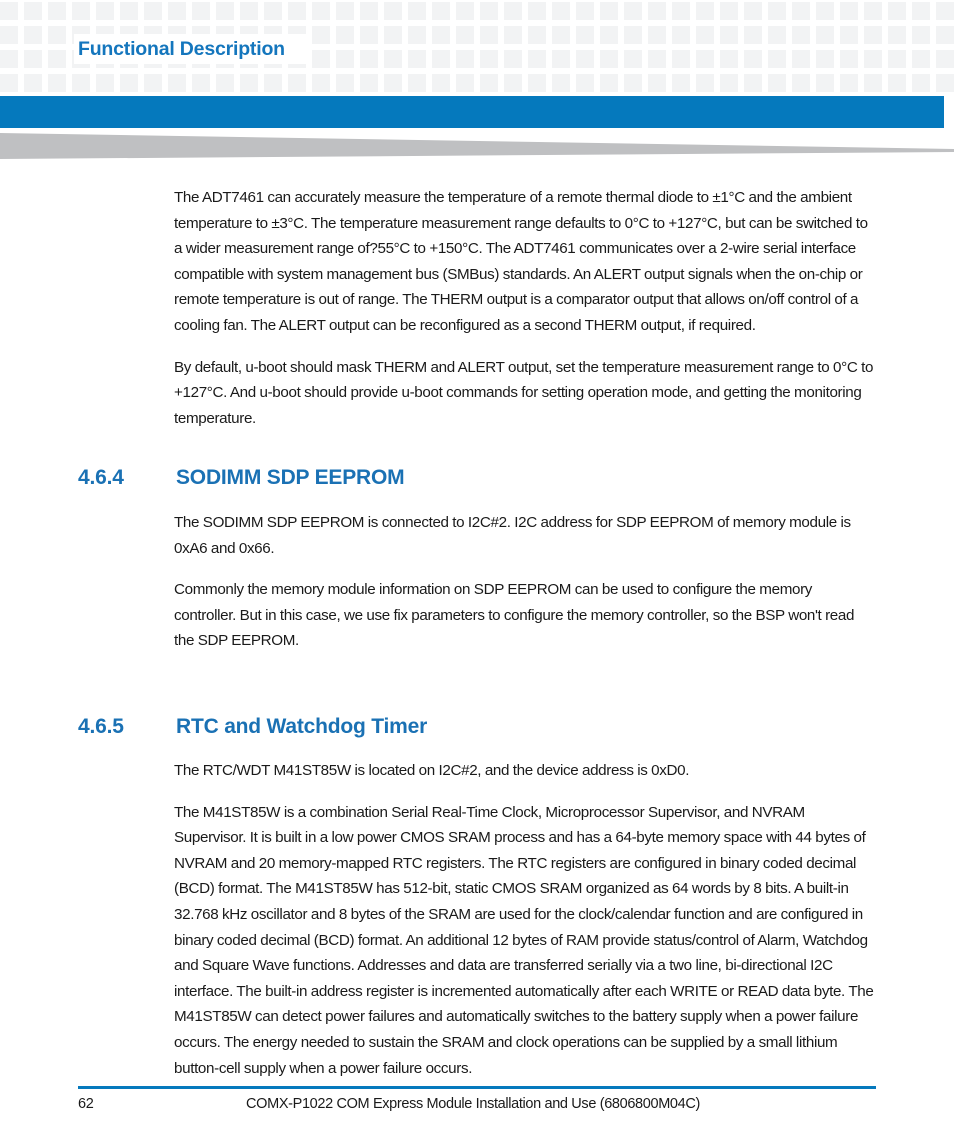 This screenshot has width=954, height=1145. What do you see at coordinates (181, 49) in the screenshot?
I see `running-head-title: Functional Description` at bounding box center [181, 49].